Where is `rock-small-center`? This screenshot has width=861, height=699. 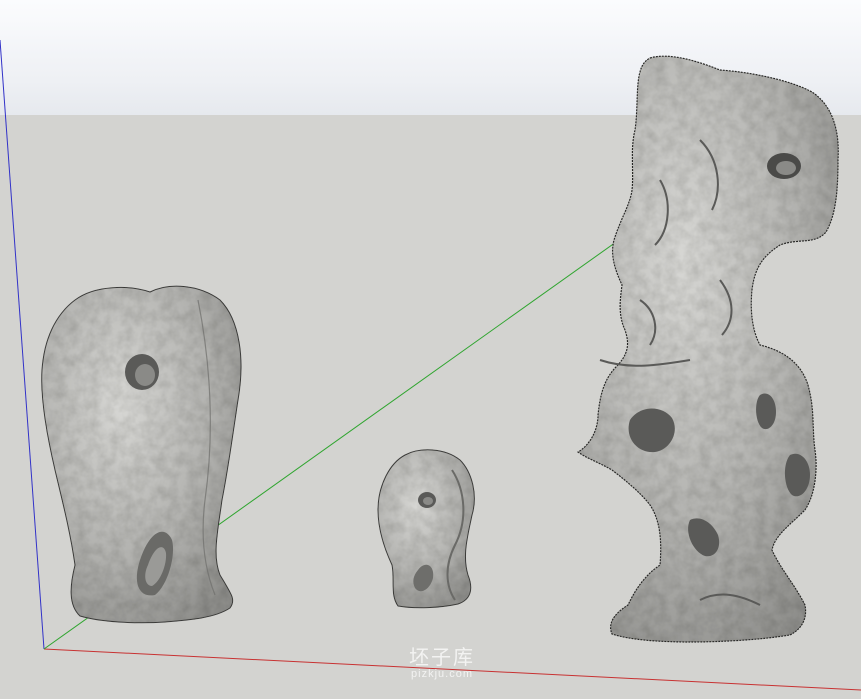 rock-small-center is located at coordinates (426, 529).